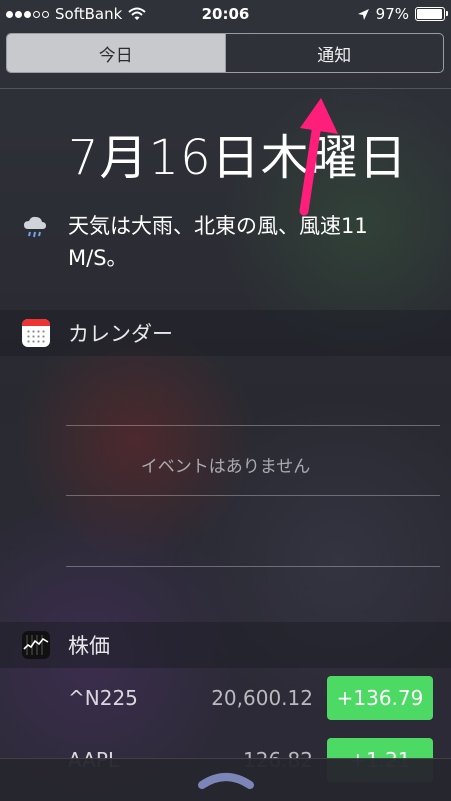 The width and height of the screenshot is (451, 801). I want to click on chevron-up-icon, so click(226, 778).